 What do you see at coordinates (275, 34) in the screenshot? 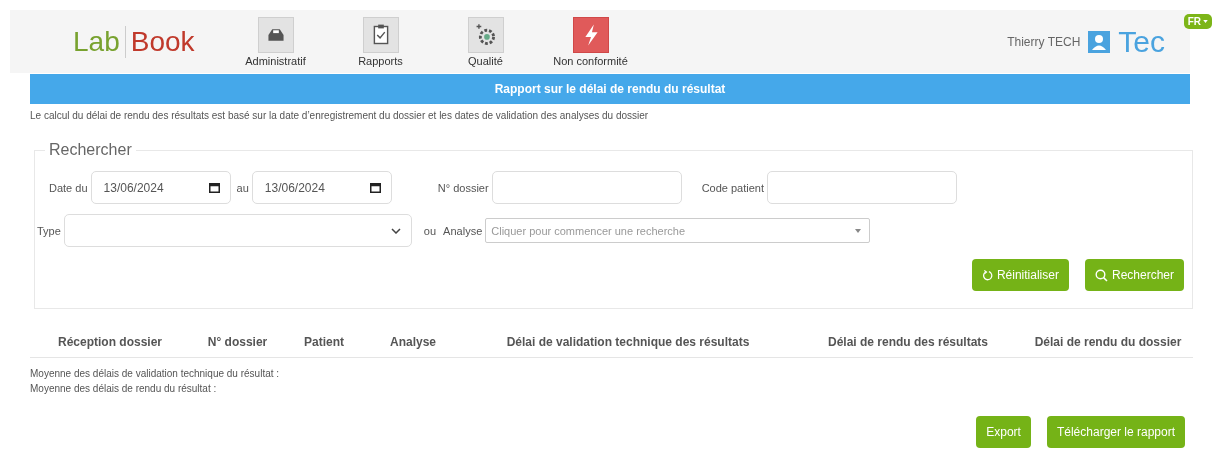
I see `tray-icon` at bounding box center [275, 34].